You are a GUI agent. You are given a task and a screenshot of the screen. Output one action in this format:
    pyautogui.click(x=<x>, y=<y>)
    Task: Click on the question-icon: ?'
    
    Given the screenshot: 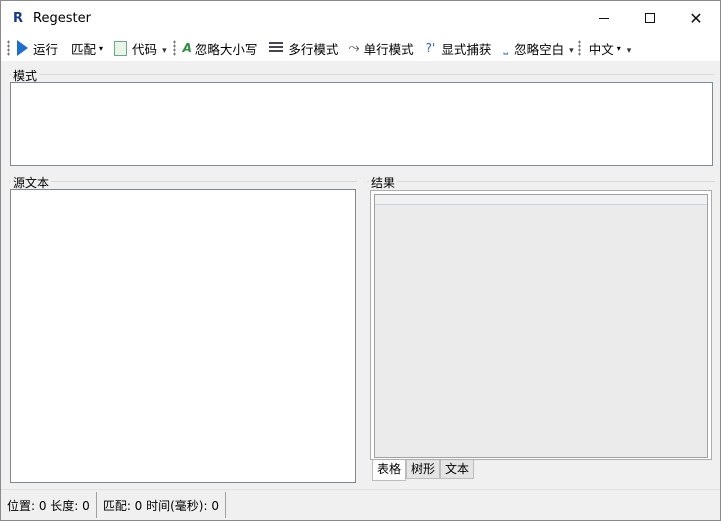 What is the action you would take?
    pyautogui.click(x=430, y=48)
    